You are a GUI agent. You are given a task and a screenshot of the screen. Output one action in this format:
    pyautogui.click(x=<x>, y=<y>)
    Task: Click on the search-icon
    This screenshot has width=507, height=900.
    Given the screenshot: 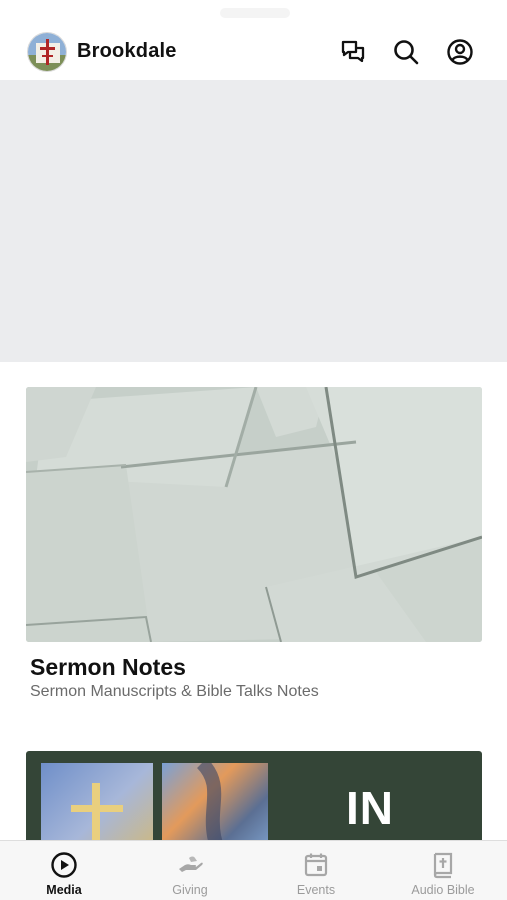 What is the action you would take?
    pyautogui.click(x=406, y=52)
    